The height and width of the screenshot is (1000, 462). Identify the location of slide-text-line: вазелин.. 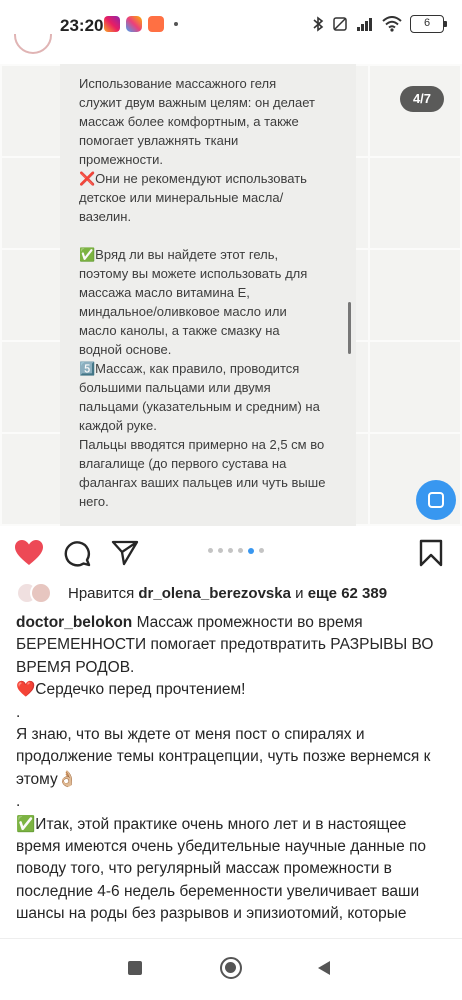
(105, 216).